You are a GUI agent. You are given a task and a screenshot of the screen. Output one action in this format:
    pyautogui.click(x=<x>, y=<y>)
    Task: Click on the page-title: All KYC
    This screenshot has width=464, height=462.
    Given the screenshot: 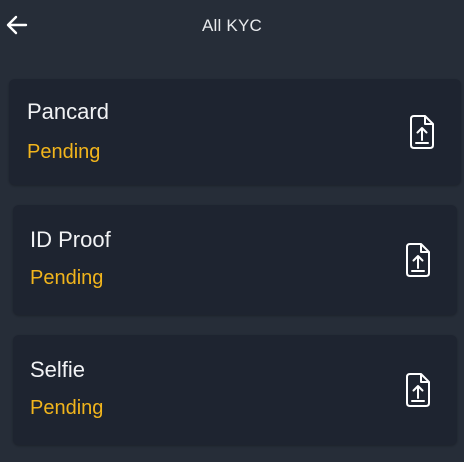 What is the action you would take?
    pyautogui.click(x=232, y=25)
    